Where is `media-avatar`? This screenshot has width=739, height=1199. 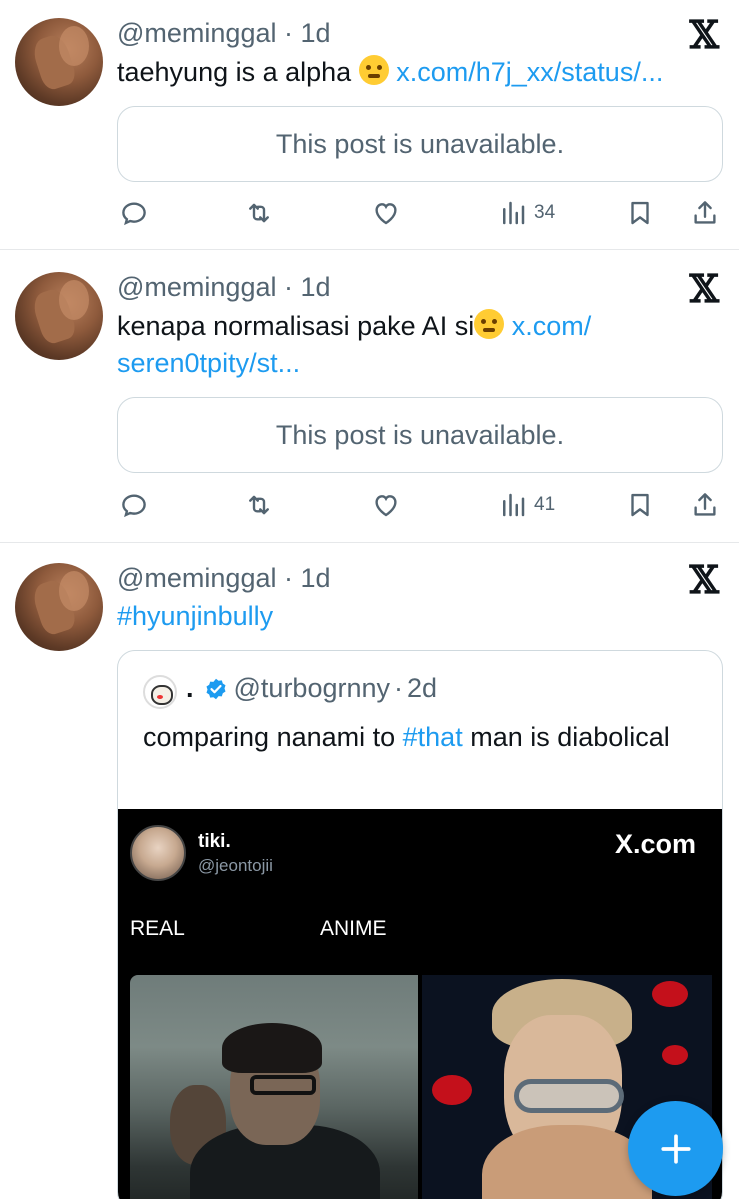 media-avatar is located at coordinates (158, 853).